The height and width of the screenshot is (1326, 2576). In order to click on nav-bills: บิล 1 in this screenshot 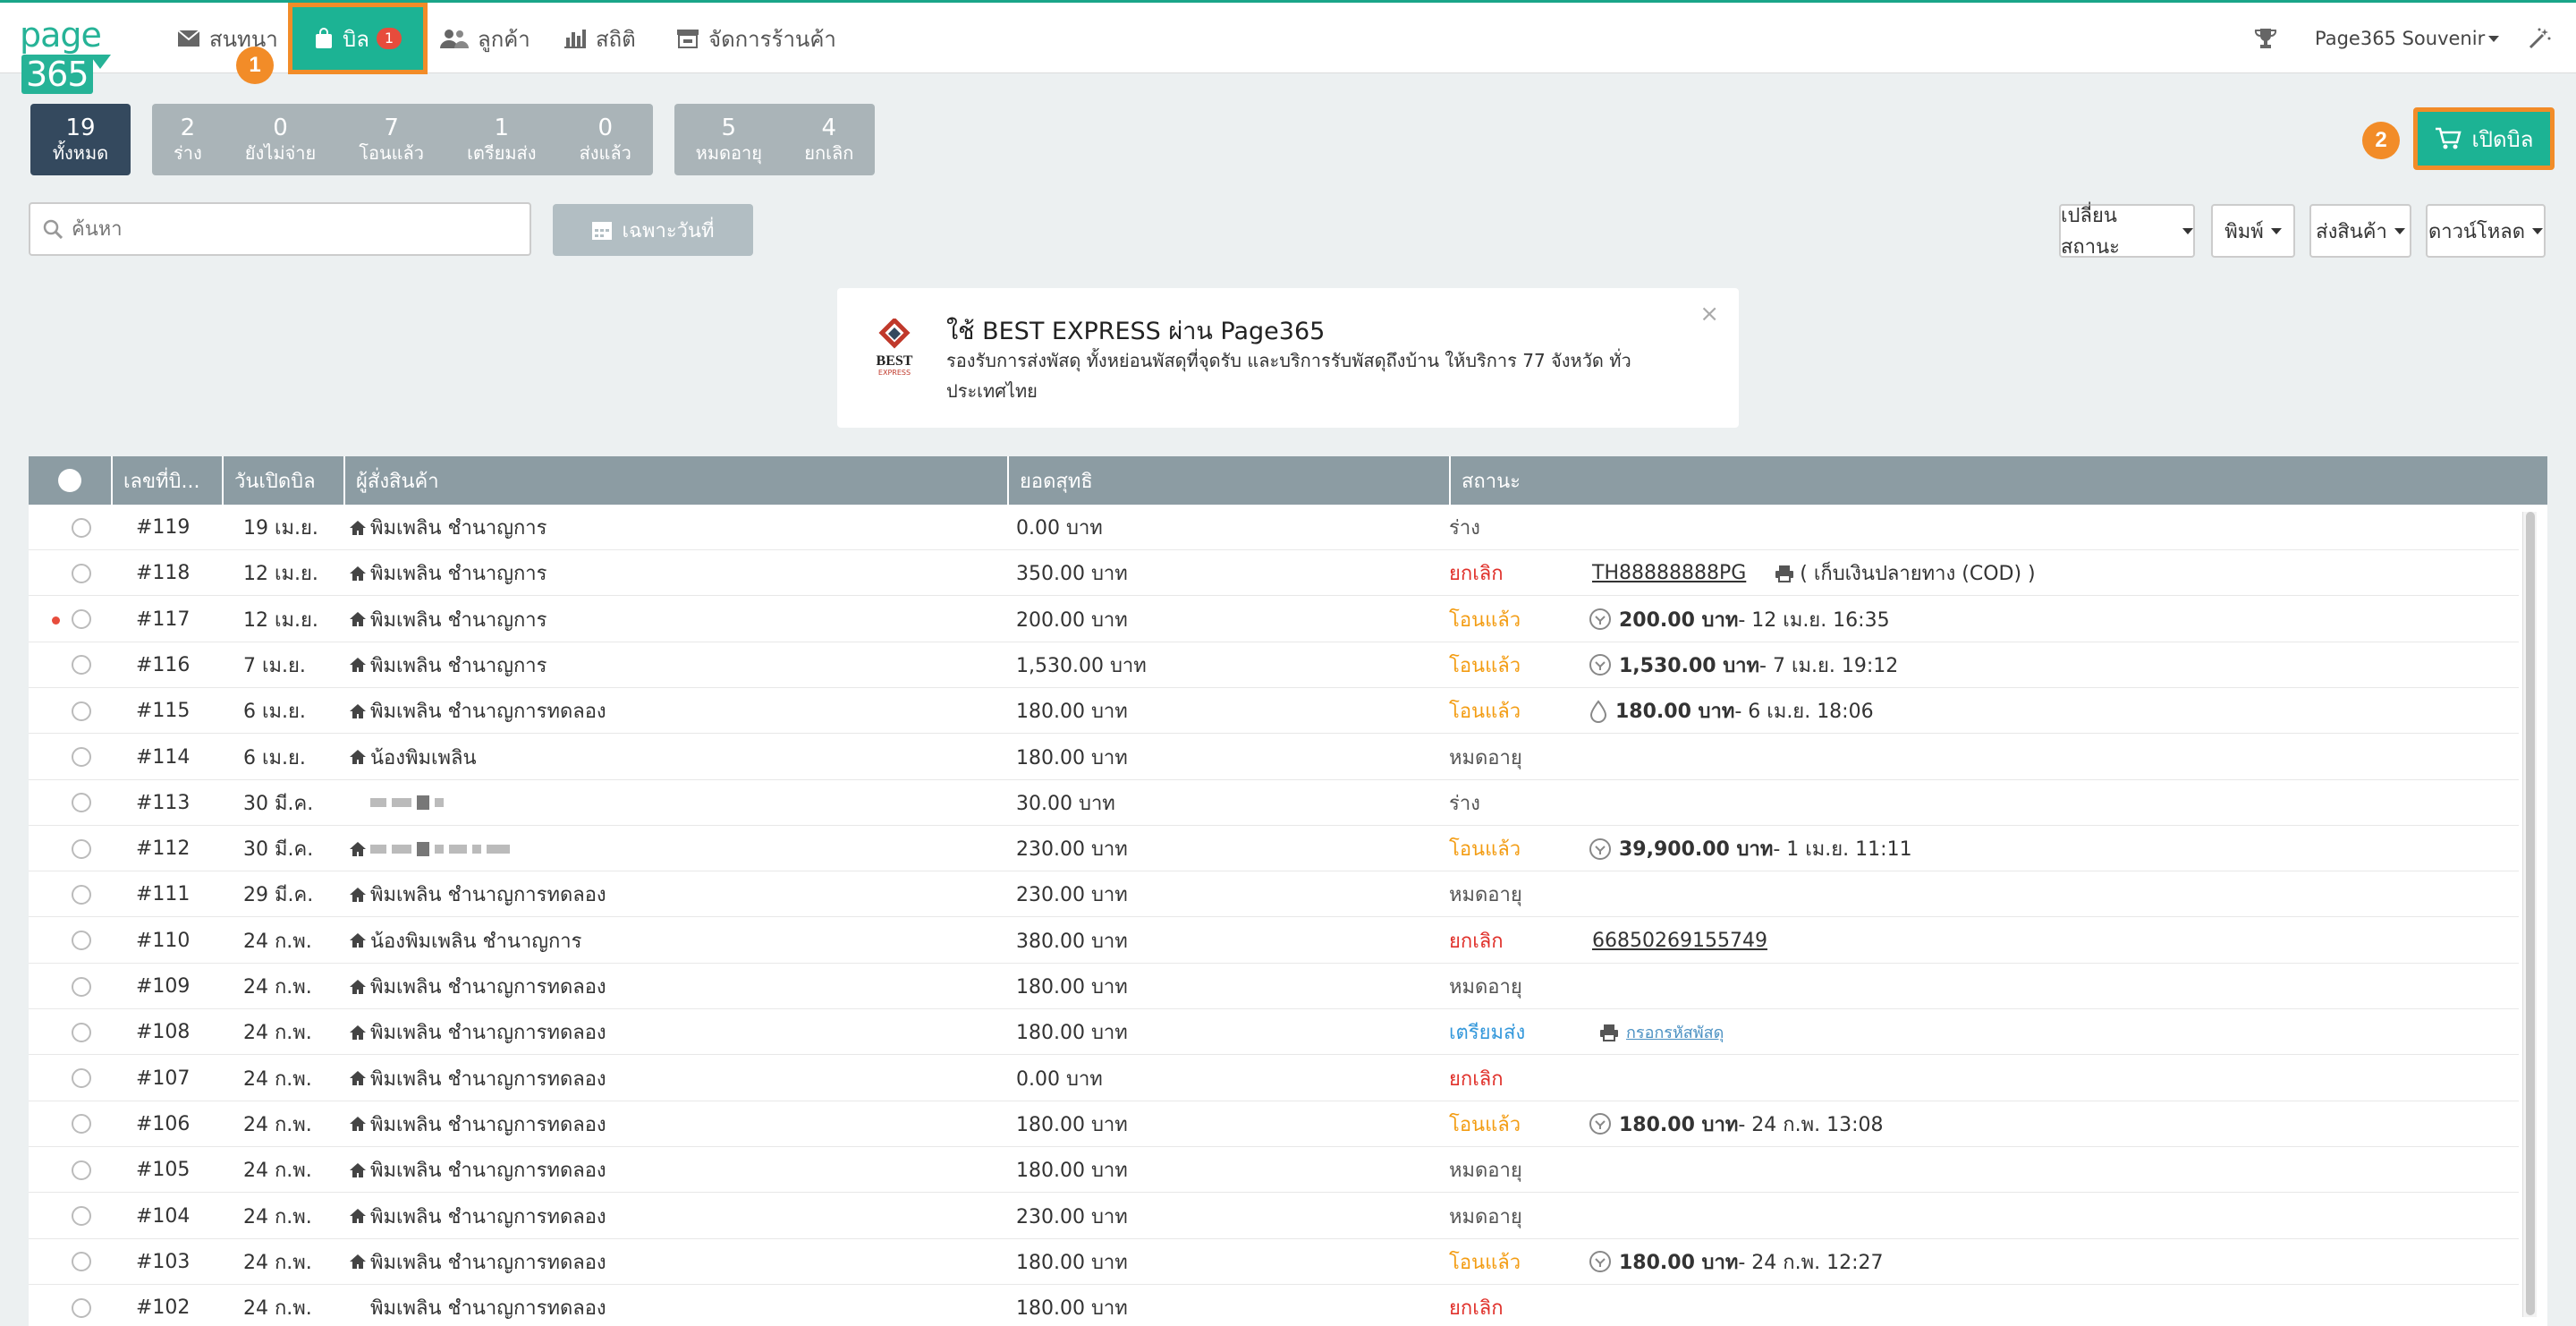, I will do `click(358, 38)`.